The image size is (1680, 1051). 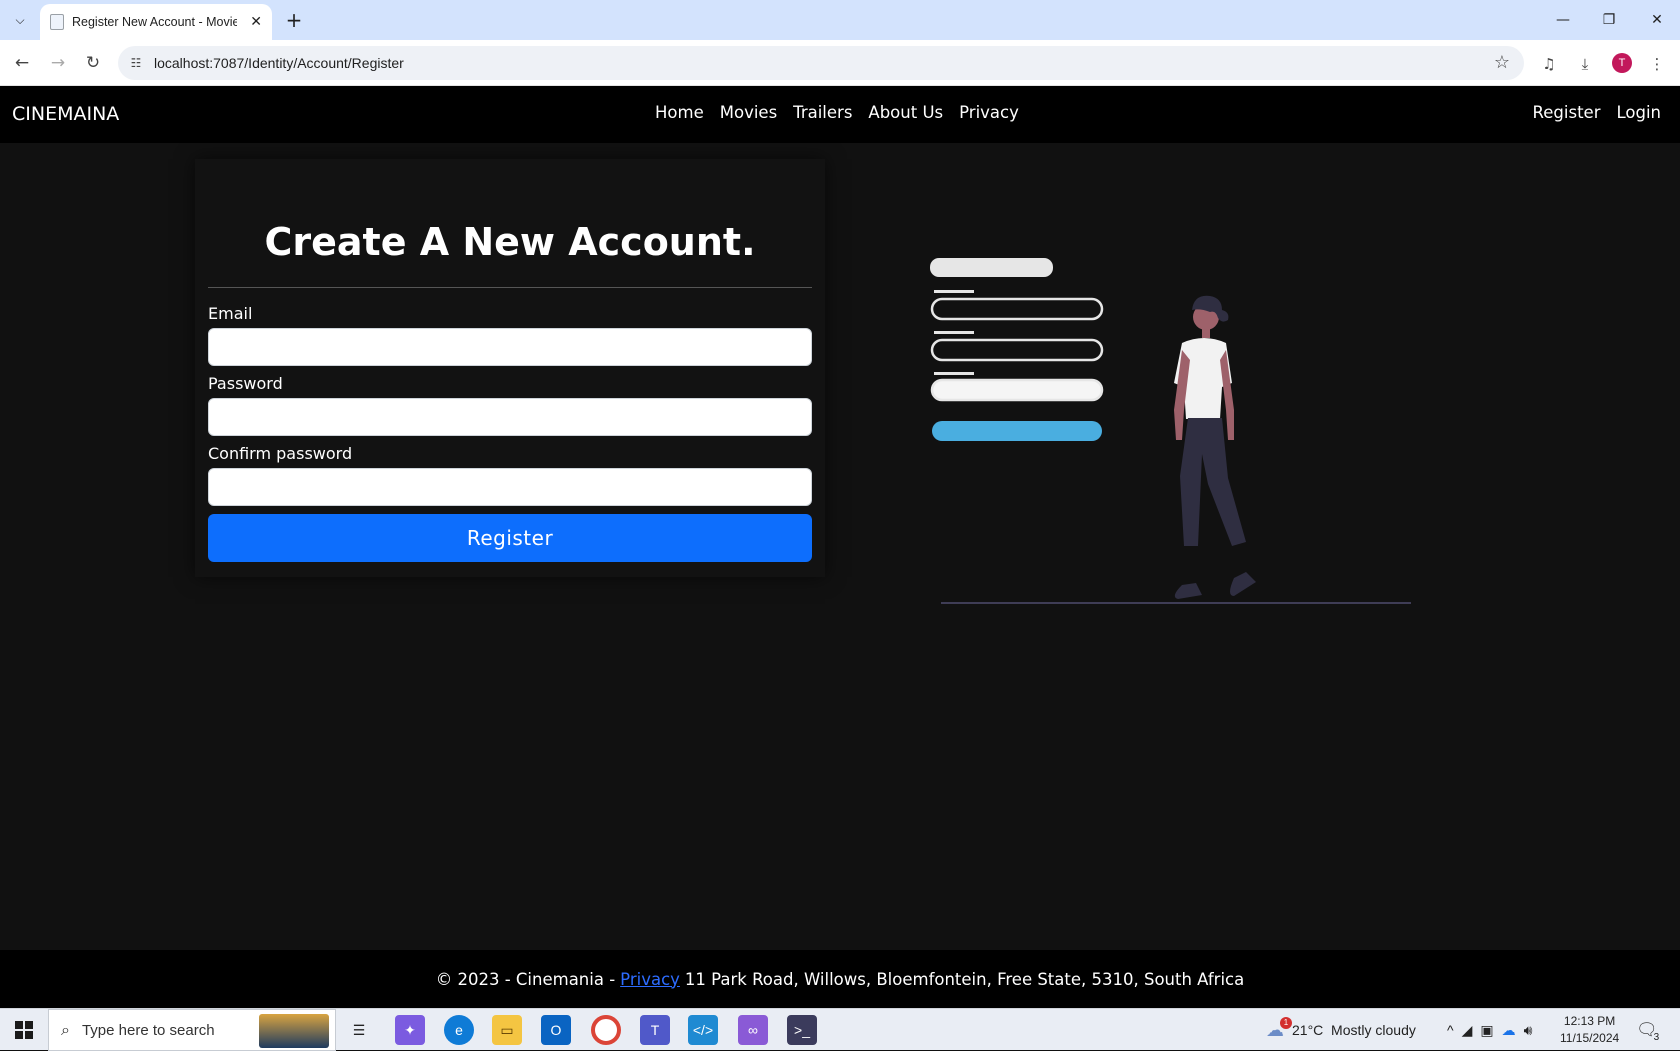 What do you see at coordinates (1286, 1023) in the screenshot?
I see `weather-badge: 1` at bounding box center [1286, 1023].